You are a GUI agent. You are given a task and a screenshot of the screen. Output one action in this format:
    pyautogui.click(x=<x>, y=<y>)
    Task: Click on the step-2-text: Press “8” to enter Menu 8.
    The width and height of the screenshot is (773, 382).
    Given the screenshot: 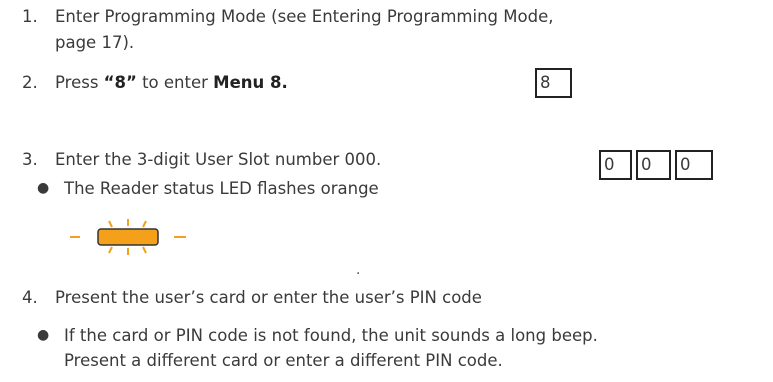 What is the action you would take?
    pyautogui.click(x=171, y=83)
    